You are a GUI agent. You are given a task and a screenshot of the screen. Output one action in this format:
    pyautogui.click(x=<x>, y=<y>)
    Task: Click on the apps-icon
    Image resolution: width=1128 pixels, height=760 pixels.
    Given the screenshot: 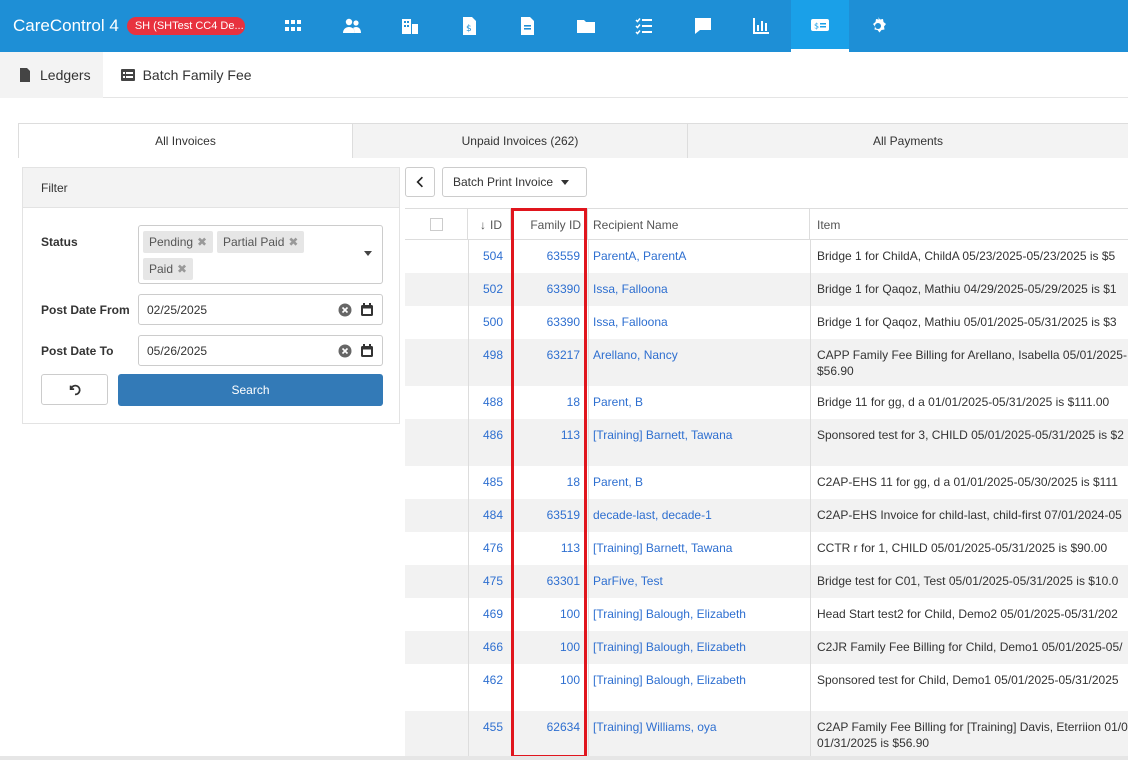 What is the action you would take?
    pyautogui.click(x=293, y=26)
    